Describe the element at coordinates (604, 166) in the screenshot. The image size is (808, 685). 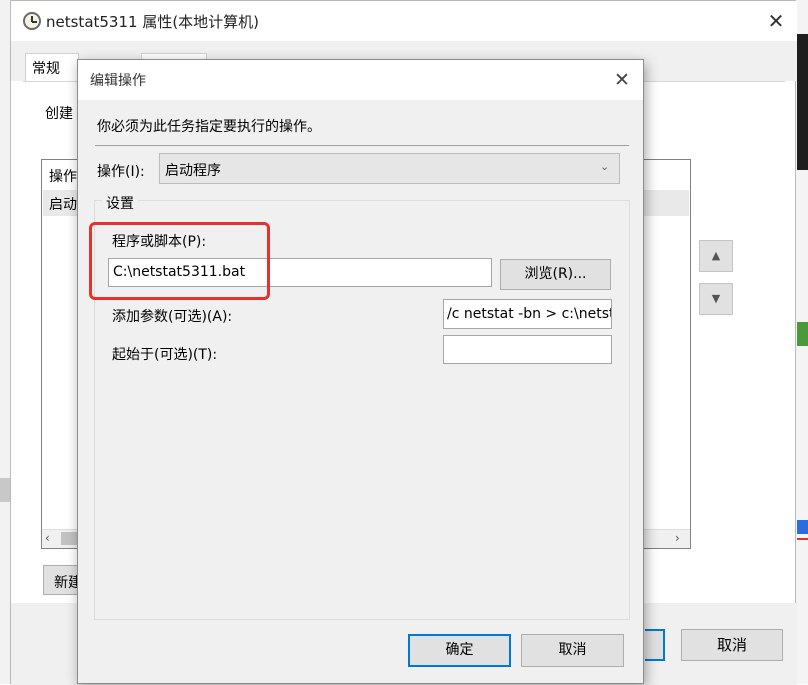
I see `chevron-down-icon: ⌄` at that location.